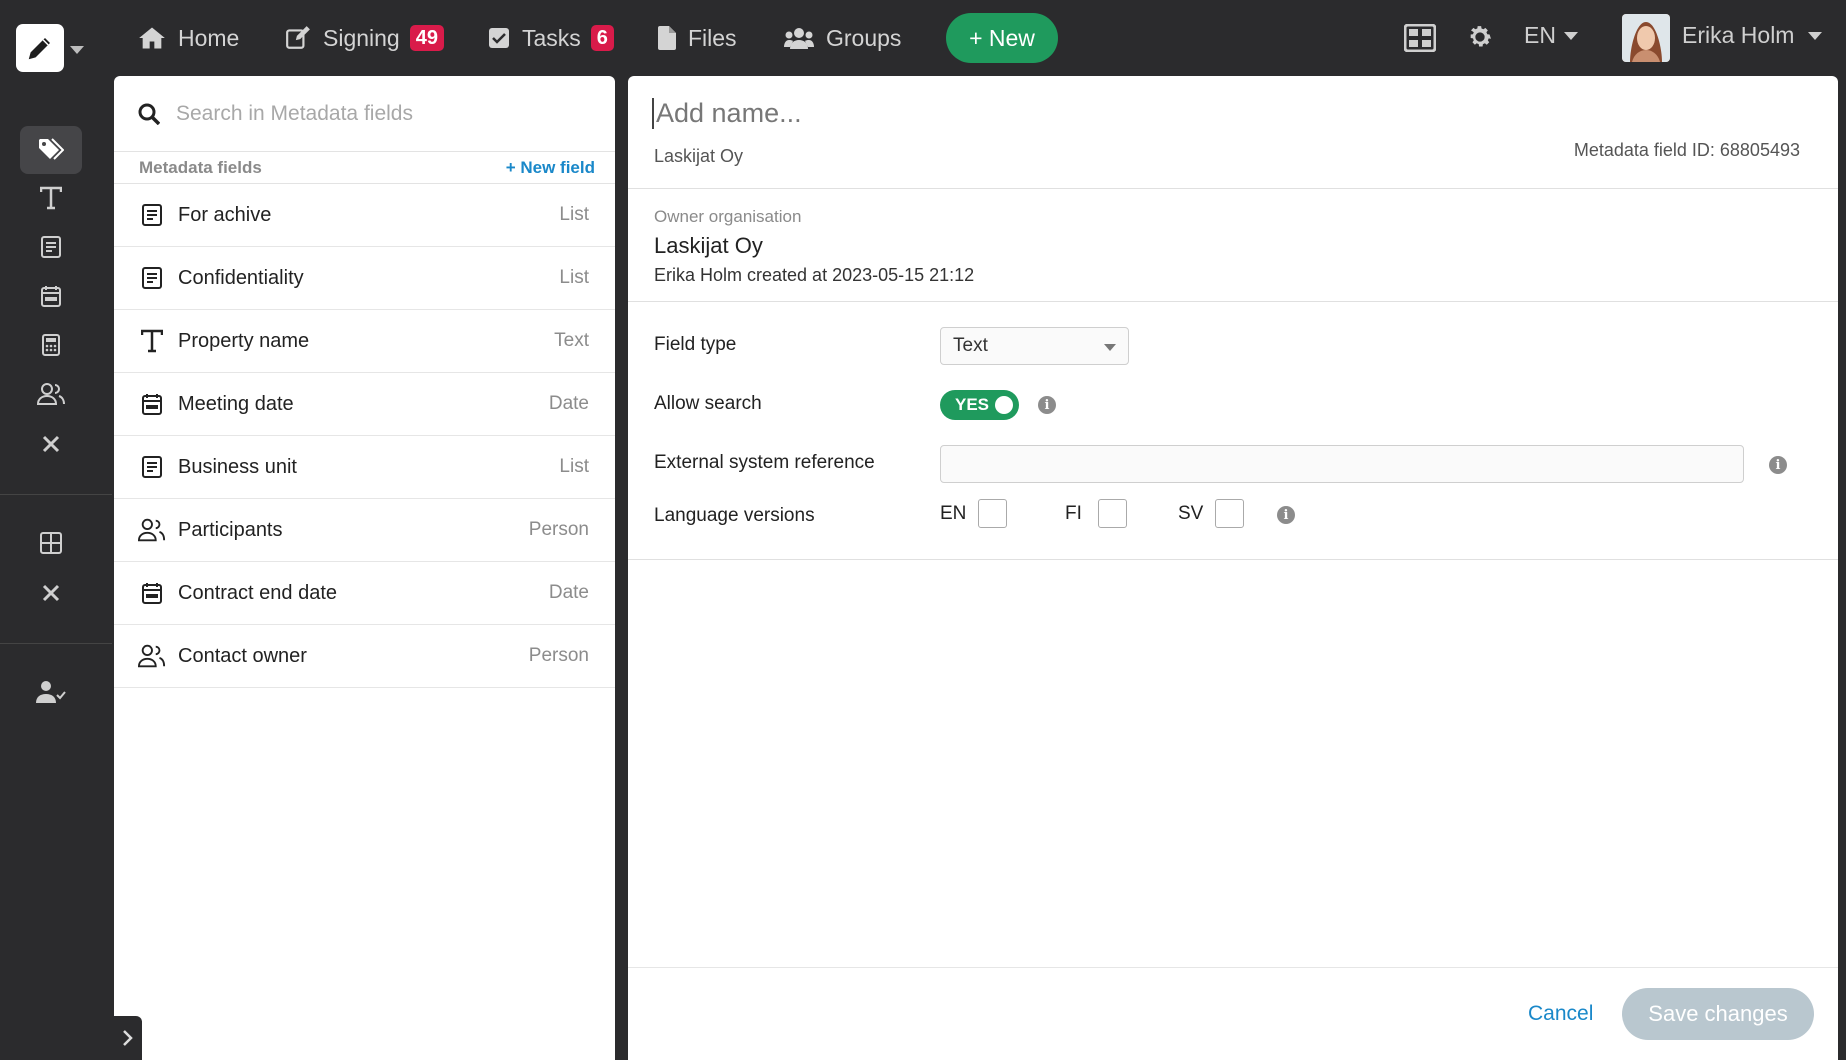 The image size is (1846, 1060). I want to click on rail-person, so click(51, 394).